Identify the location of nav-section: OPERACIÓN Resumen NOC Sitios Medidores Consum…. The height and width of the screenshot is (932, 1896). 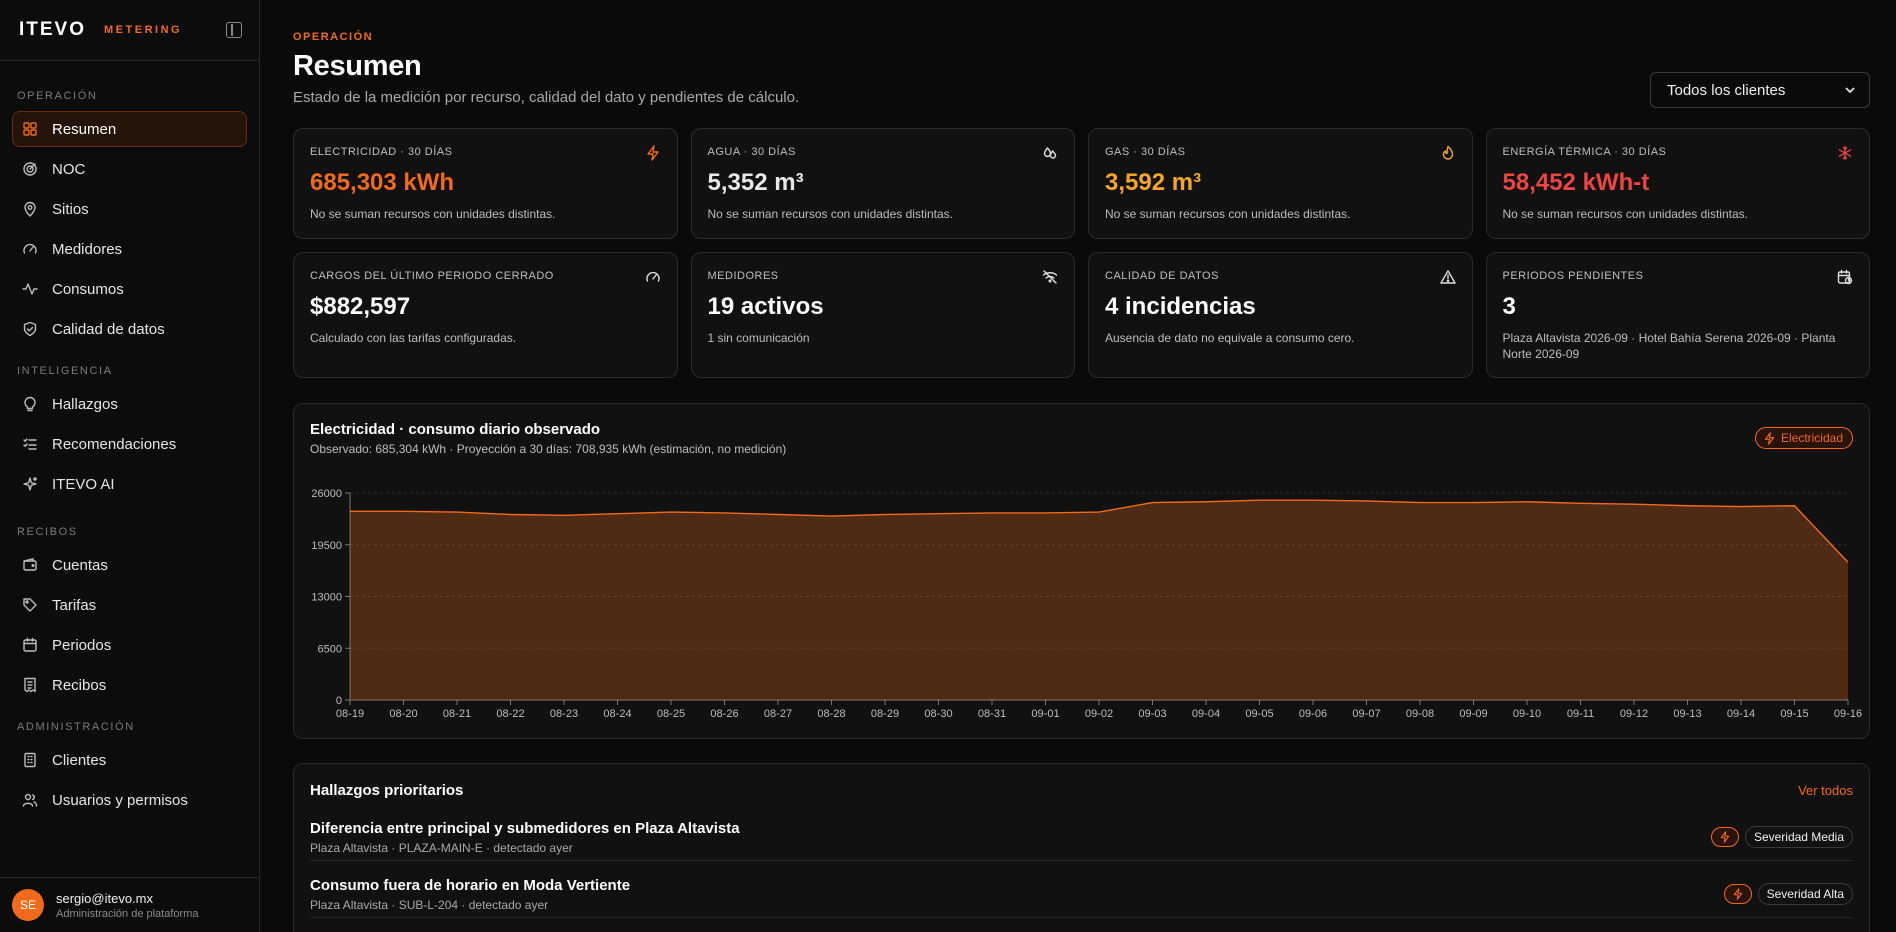
(129, 219).